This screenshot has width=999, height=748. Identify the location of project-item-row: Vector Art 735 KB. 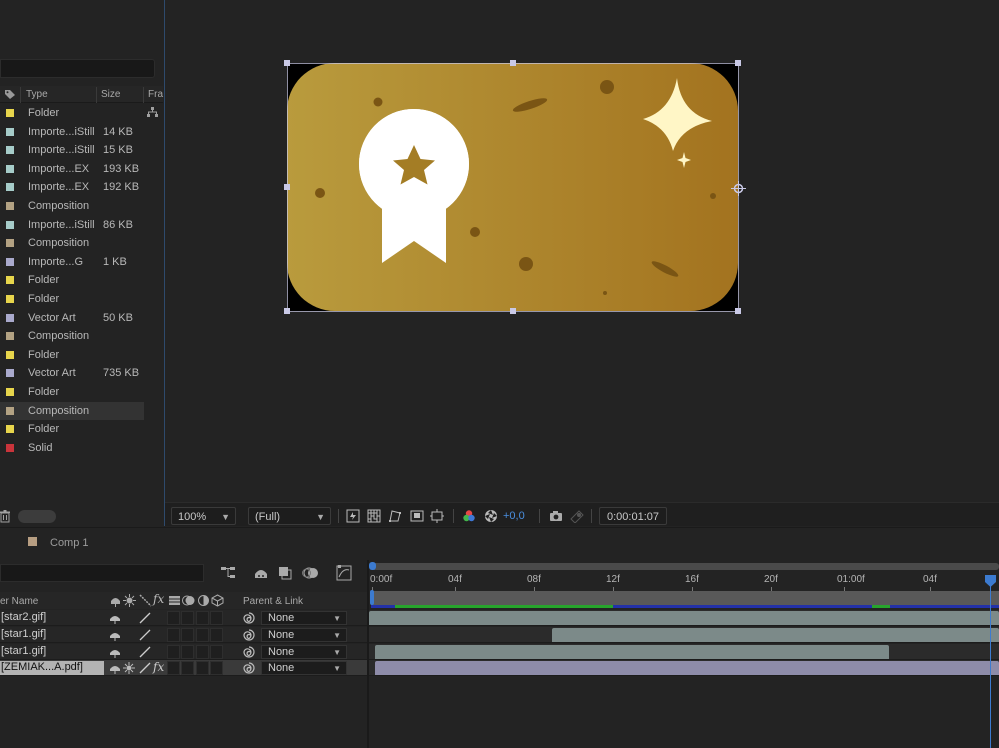
(72, 373).